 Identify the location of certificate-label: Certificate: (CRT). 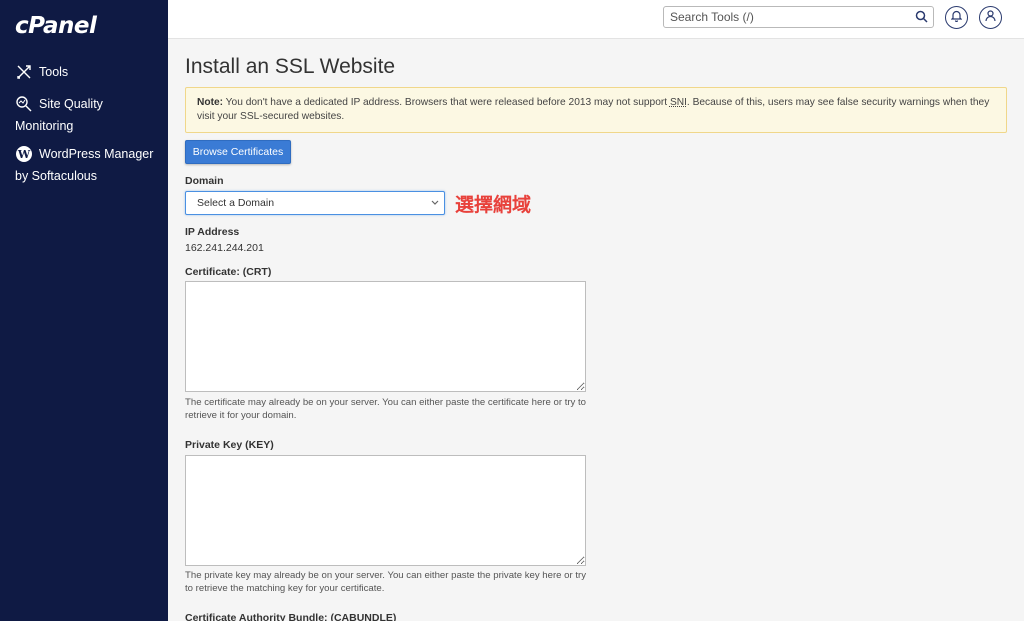
(228, 272).